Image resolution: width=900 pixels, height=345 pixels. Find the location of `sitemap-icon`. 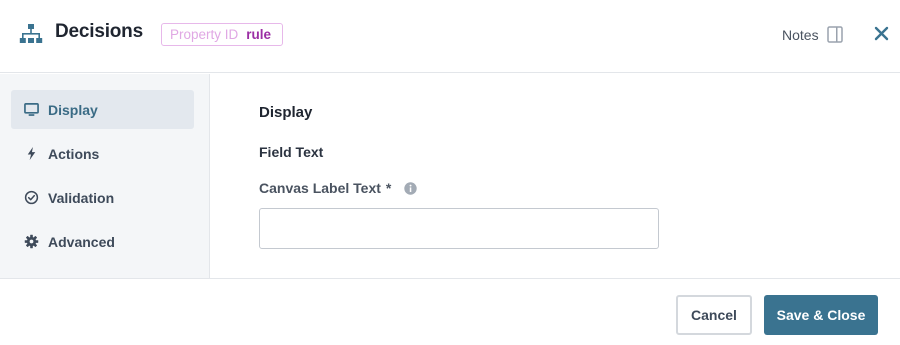

sitemap-icon is located at coordinates (31, 33).